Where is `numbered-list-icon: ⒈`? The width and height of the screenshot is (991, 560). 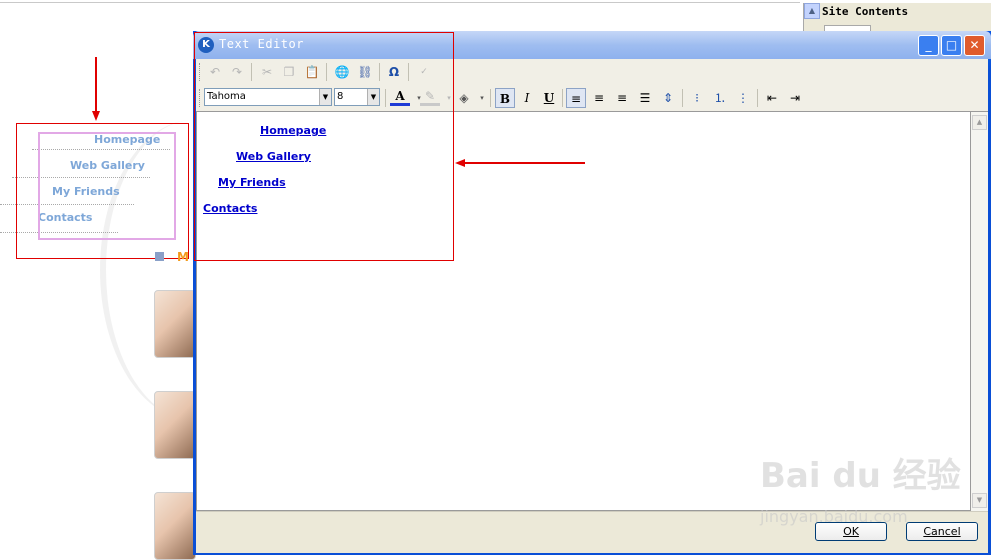 numbered-list-icon: ⒈ is located at coordinates (720, 98).